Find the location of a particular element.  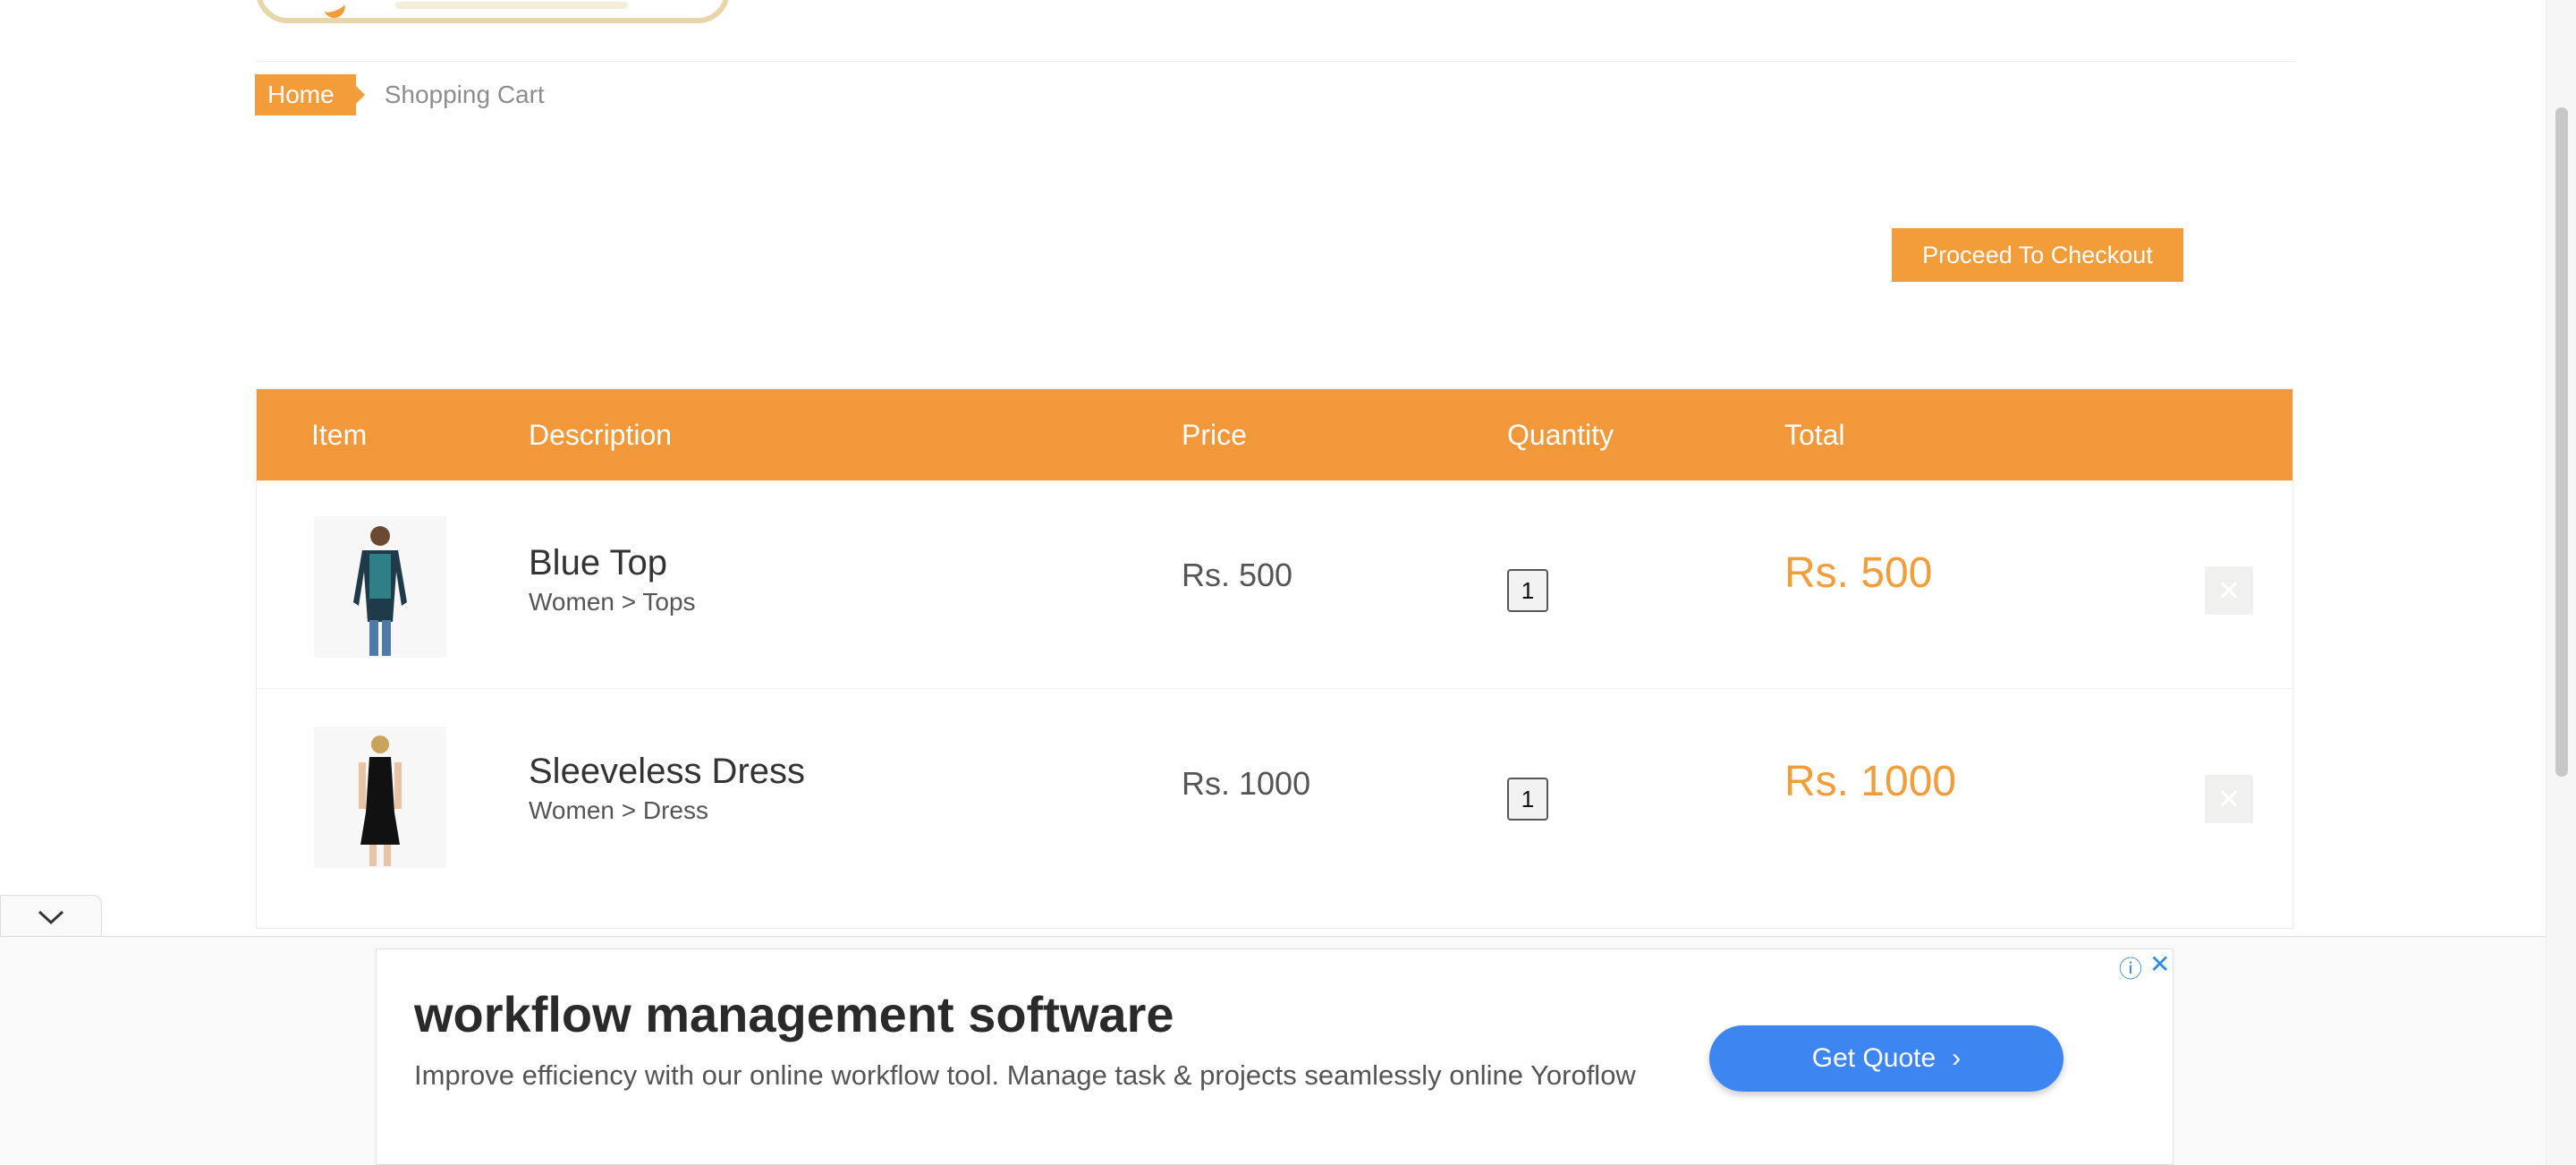

logo-swash is located at coordinates (334, 9).